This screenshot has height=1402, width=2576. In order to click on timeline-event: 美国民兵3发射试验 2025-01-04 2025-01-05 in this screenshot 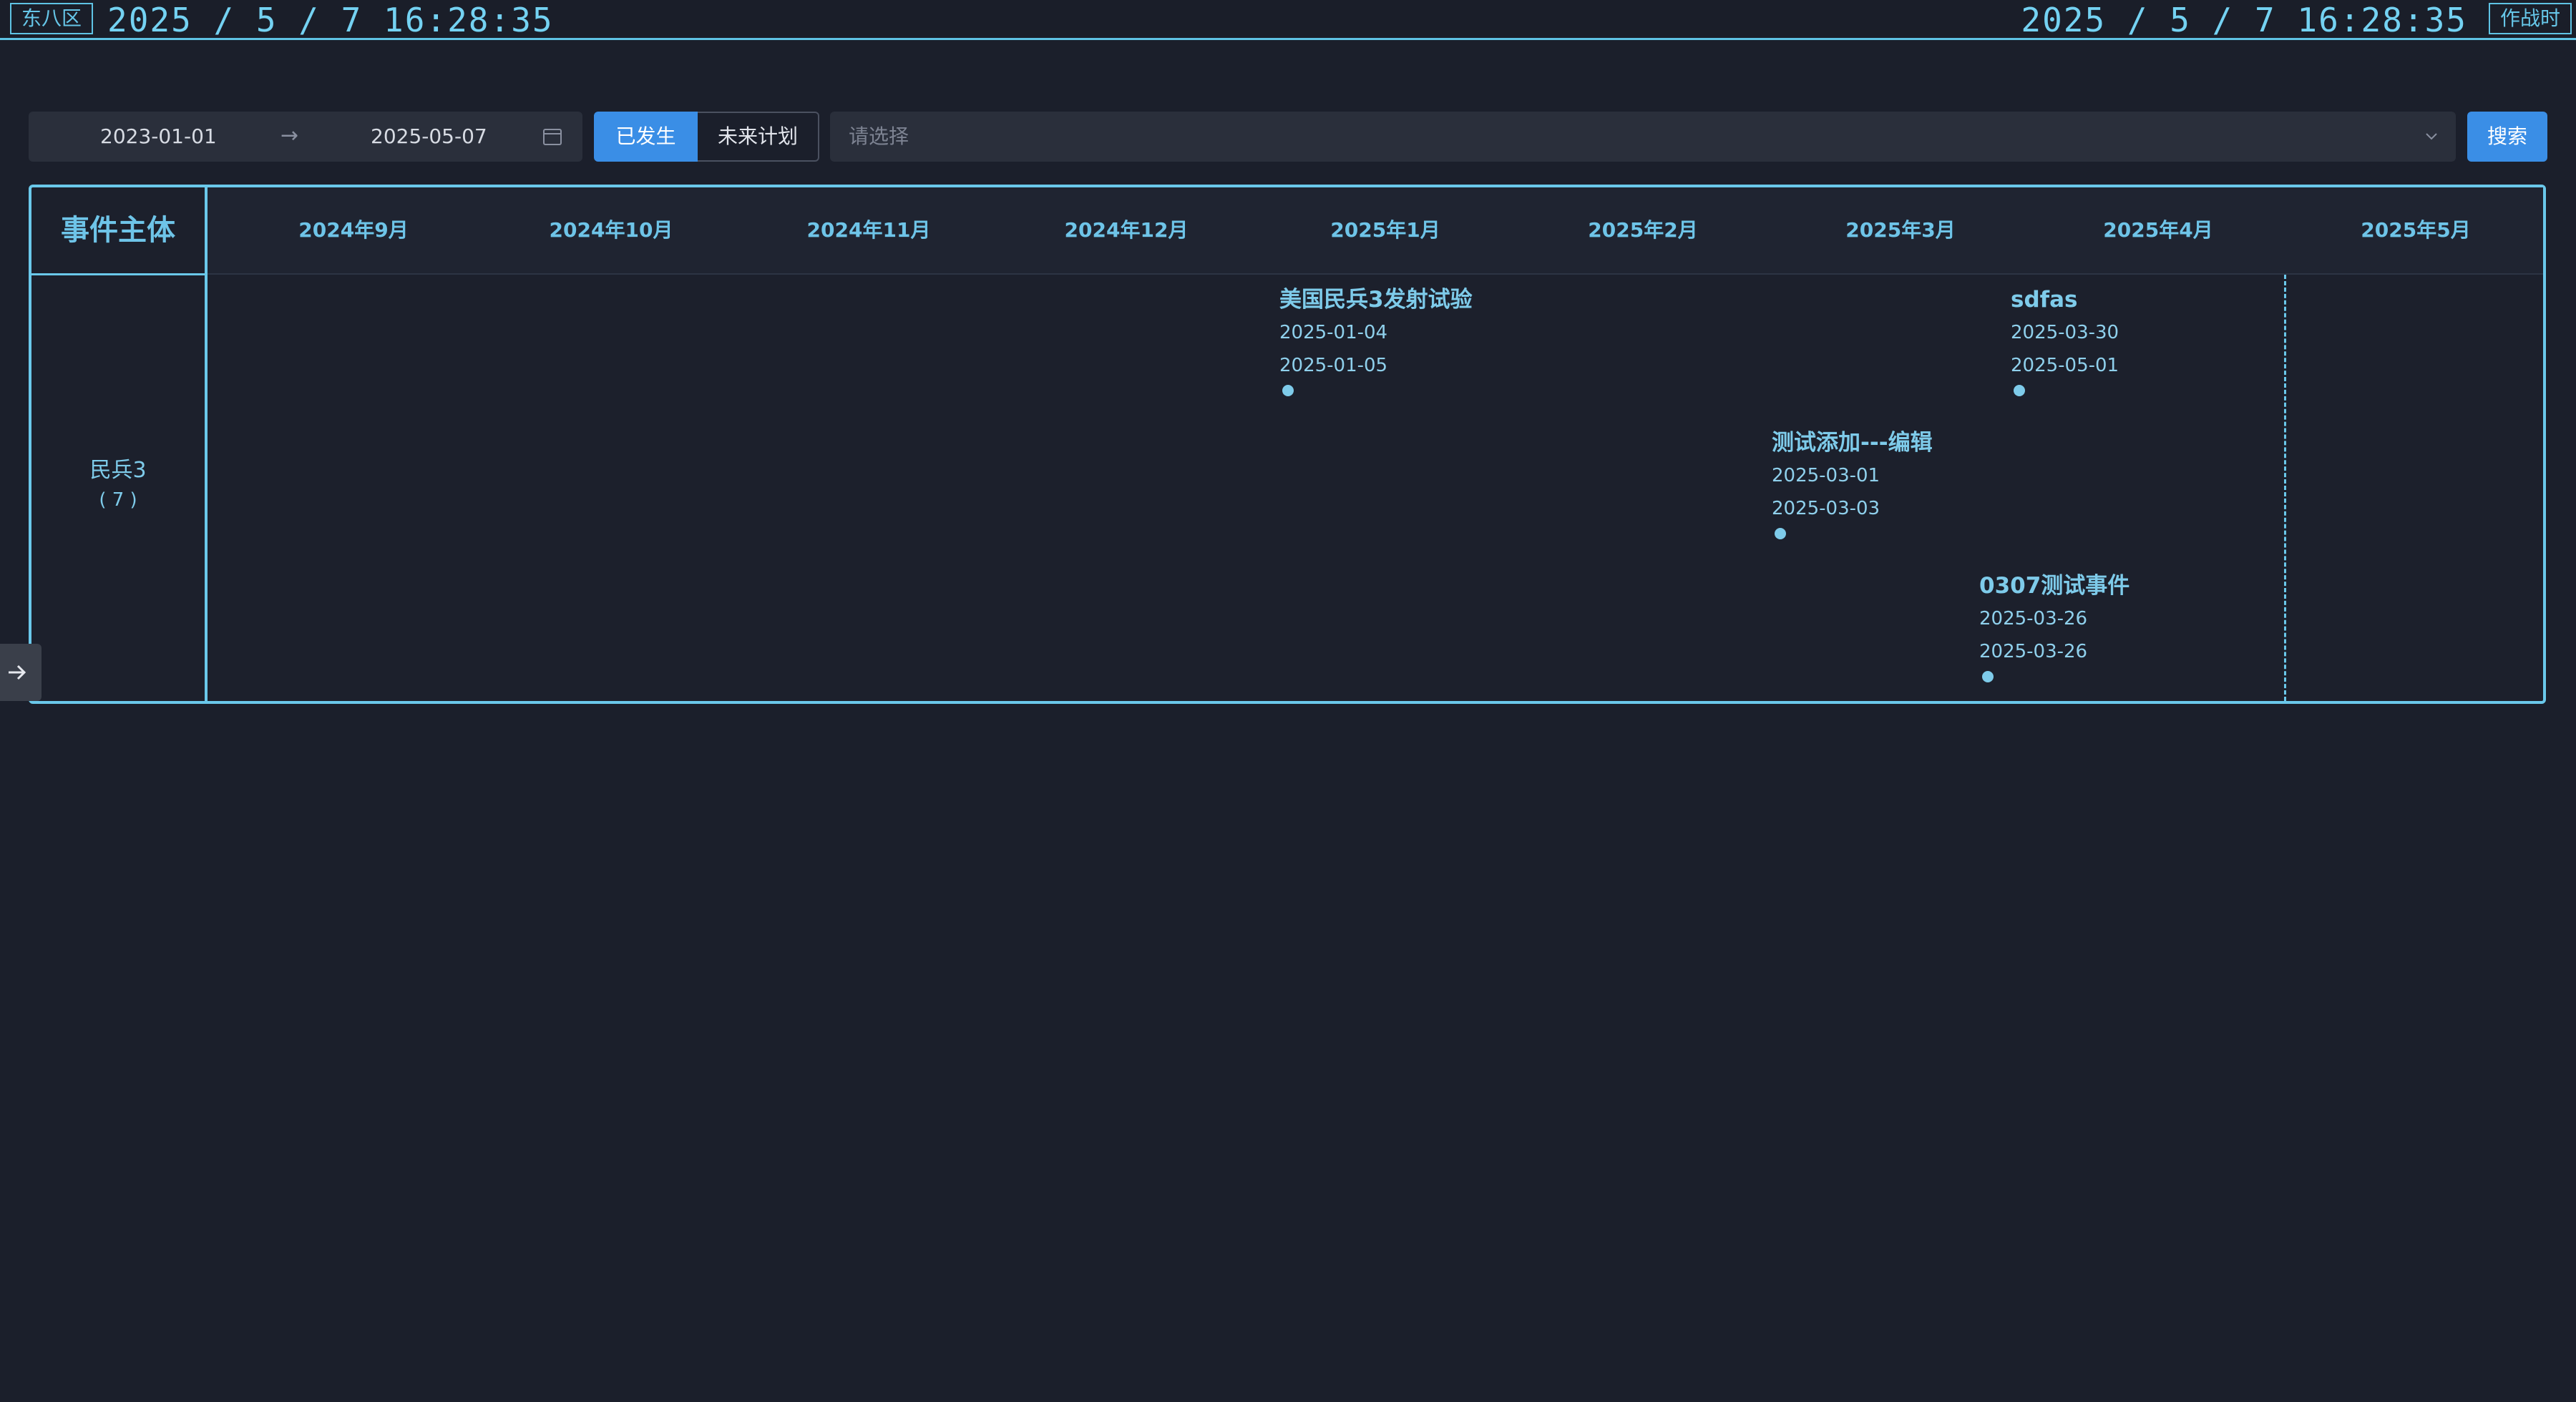, I will do `click(1376, 339)`.